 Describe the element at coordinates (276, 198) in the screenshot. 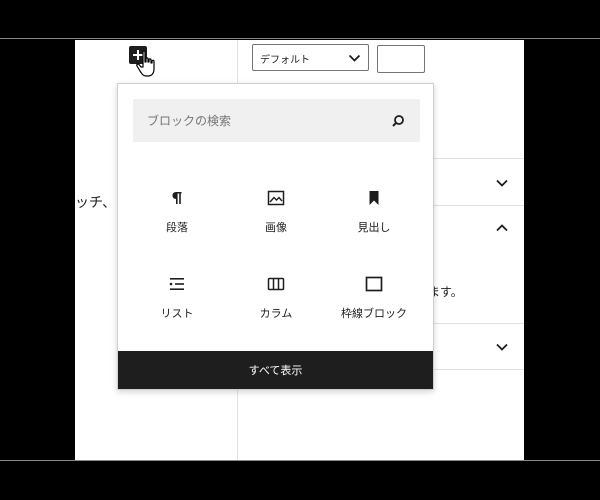

I see `image-icon` at that location.